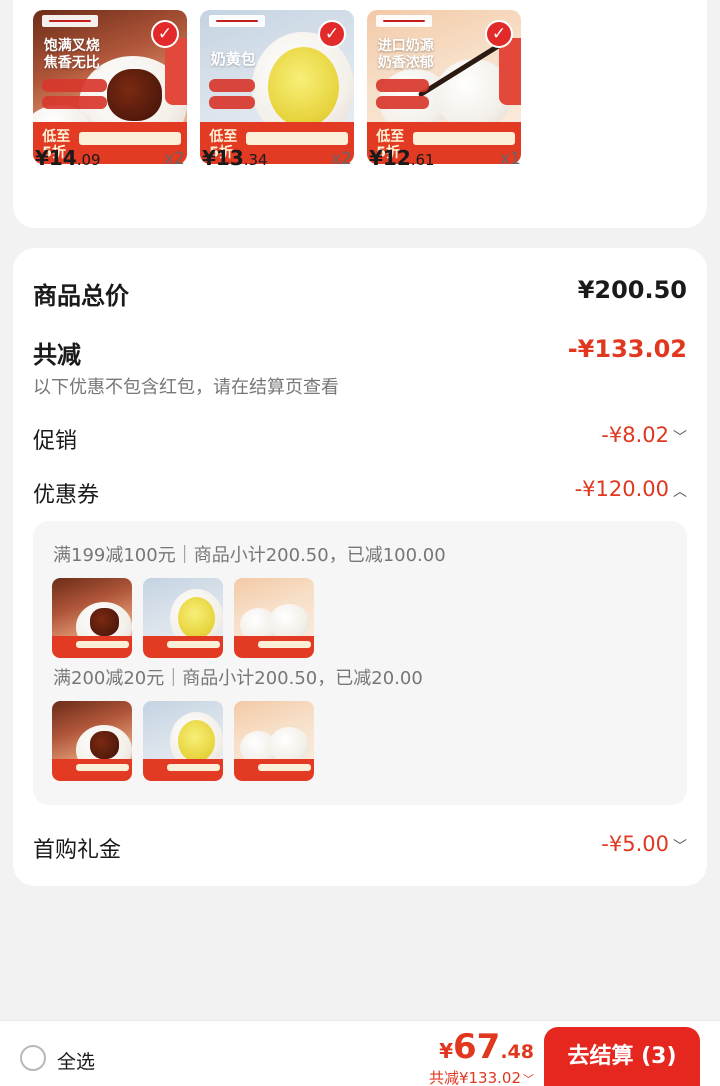 This screenshot has width=720, height=1086. I want to click on product-thumb-2: 奶黄包 低至 5折 ✓, so click(277, 87).